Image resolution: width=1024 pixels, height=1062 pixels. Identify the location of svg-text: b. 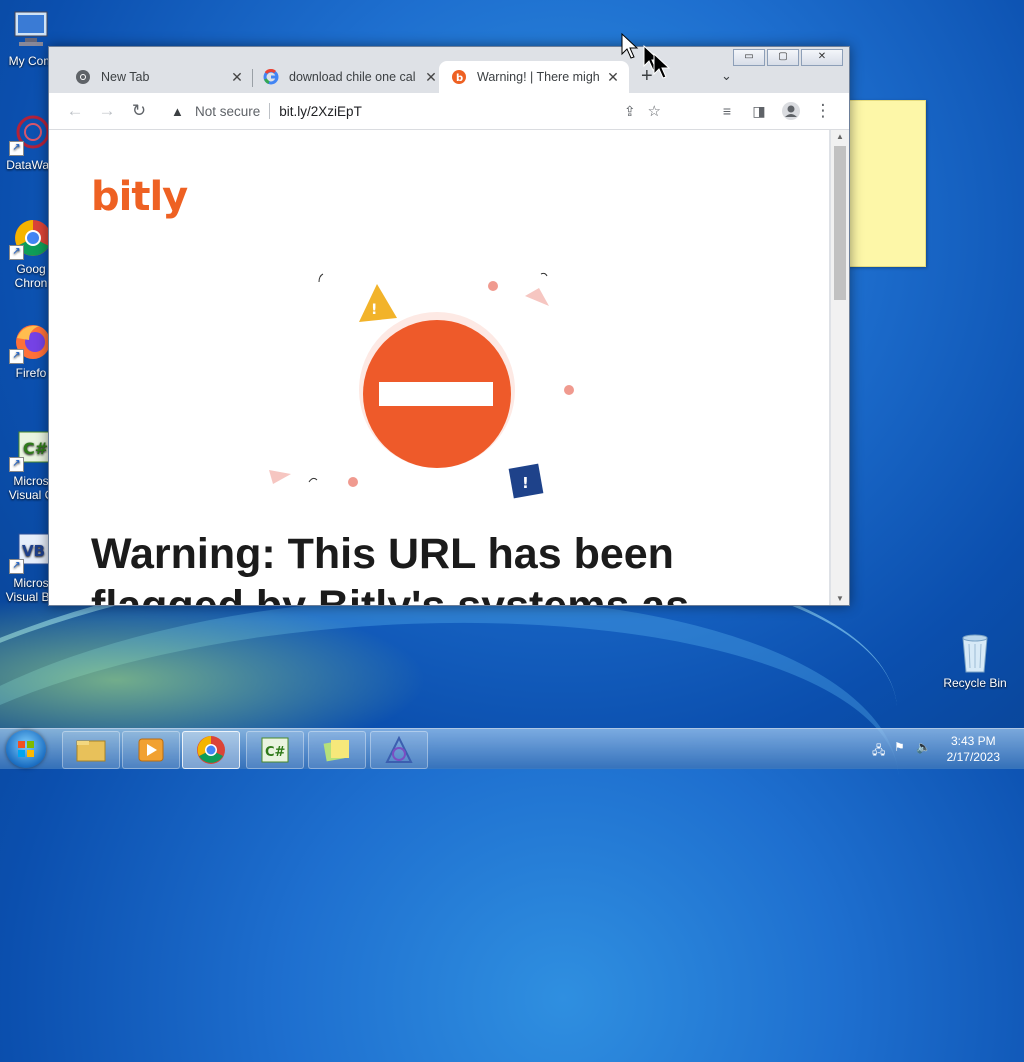
(459, 78).